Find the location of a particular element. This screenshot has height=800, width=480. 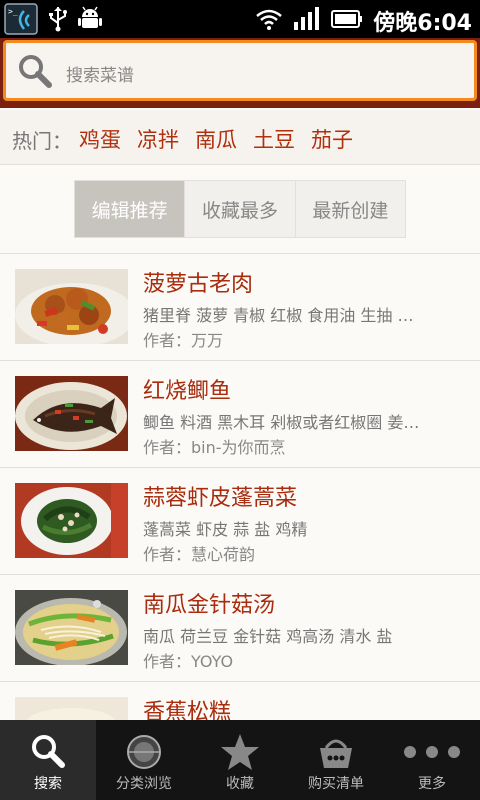

hot-keywords-bar: 热门： 鸡蛋 凉拌 南瓜 土豆 茄子 is located at coordinates (240, 137).